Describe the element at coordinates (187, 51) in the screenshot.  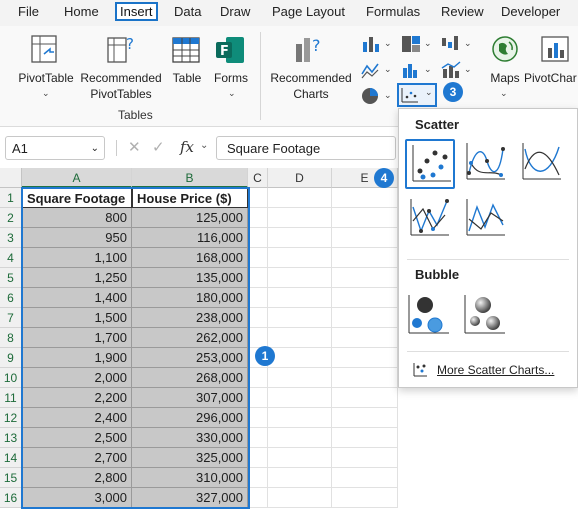
I see `table-button` at that location.